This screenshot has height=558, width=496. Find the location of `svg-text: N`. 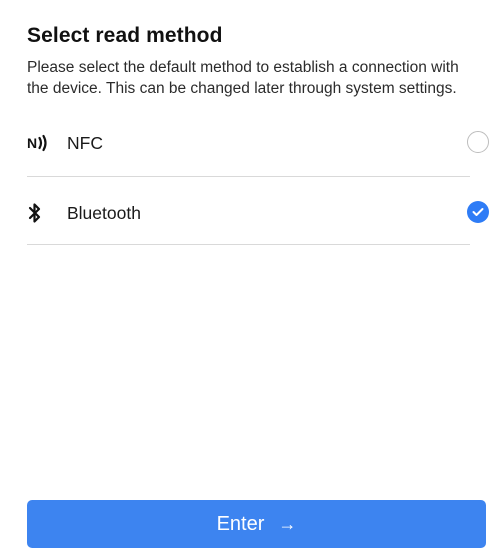

svg-text: N is located at coordinates (32, 143).